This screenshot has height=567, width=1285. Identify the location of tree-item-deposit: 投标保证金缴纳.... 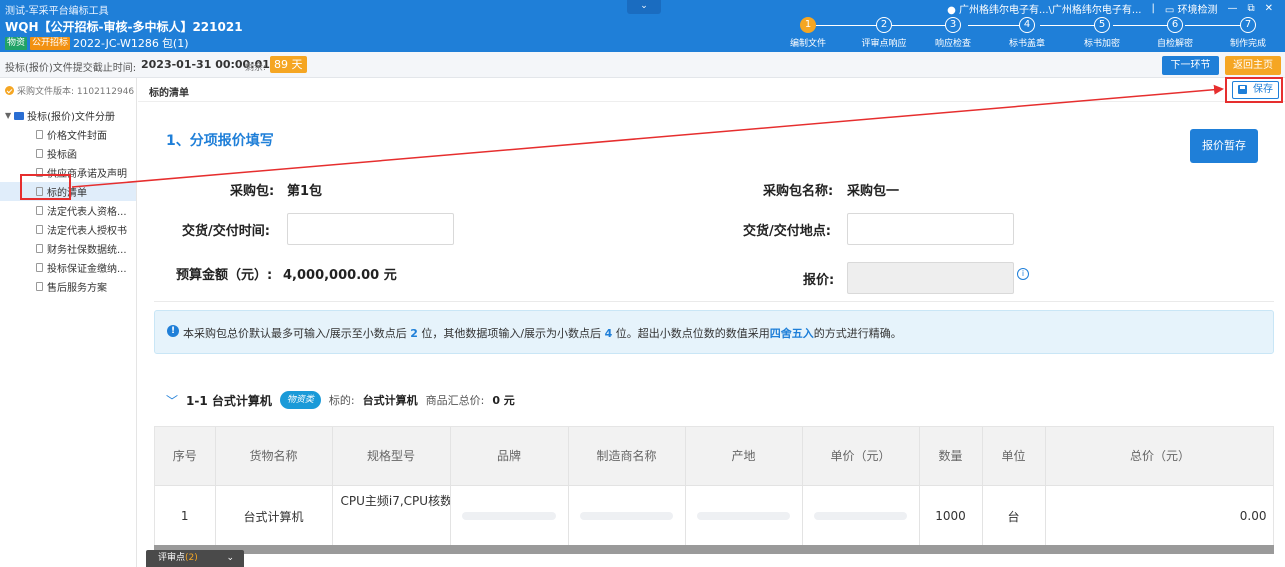
(68, 267).